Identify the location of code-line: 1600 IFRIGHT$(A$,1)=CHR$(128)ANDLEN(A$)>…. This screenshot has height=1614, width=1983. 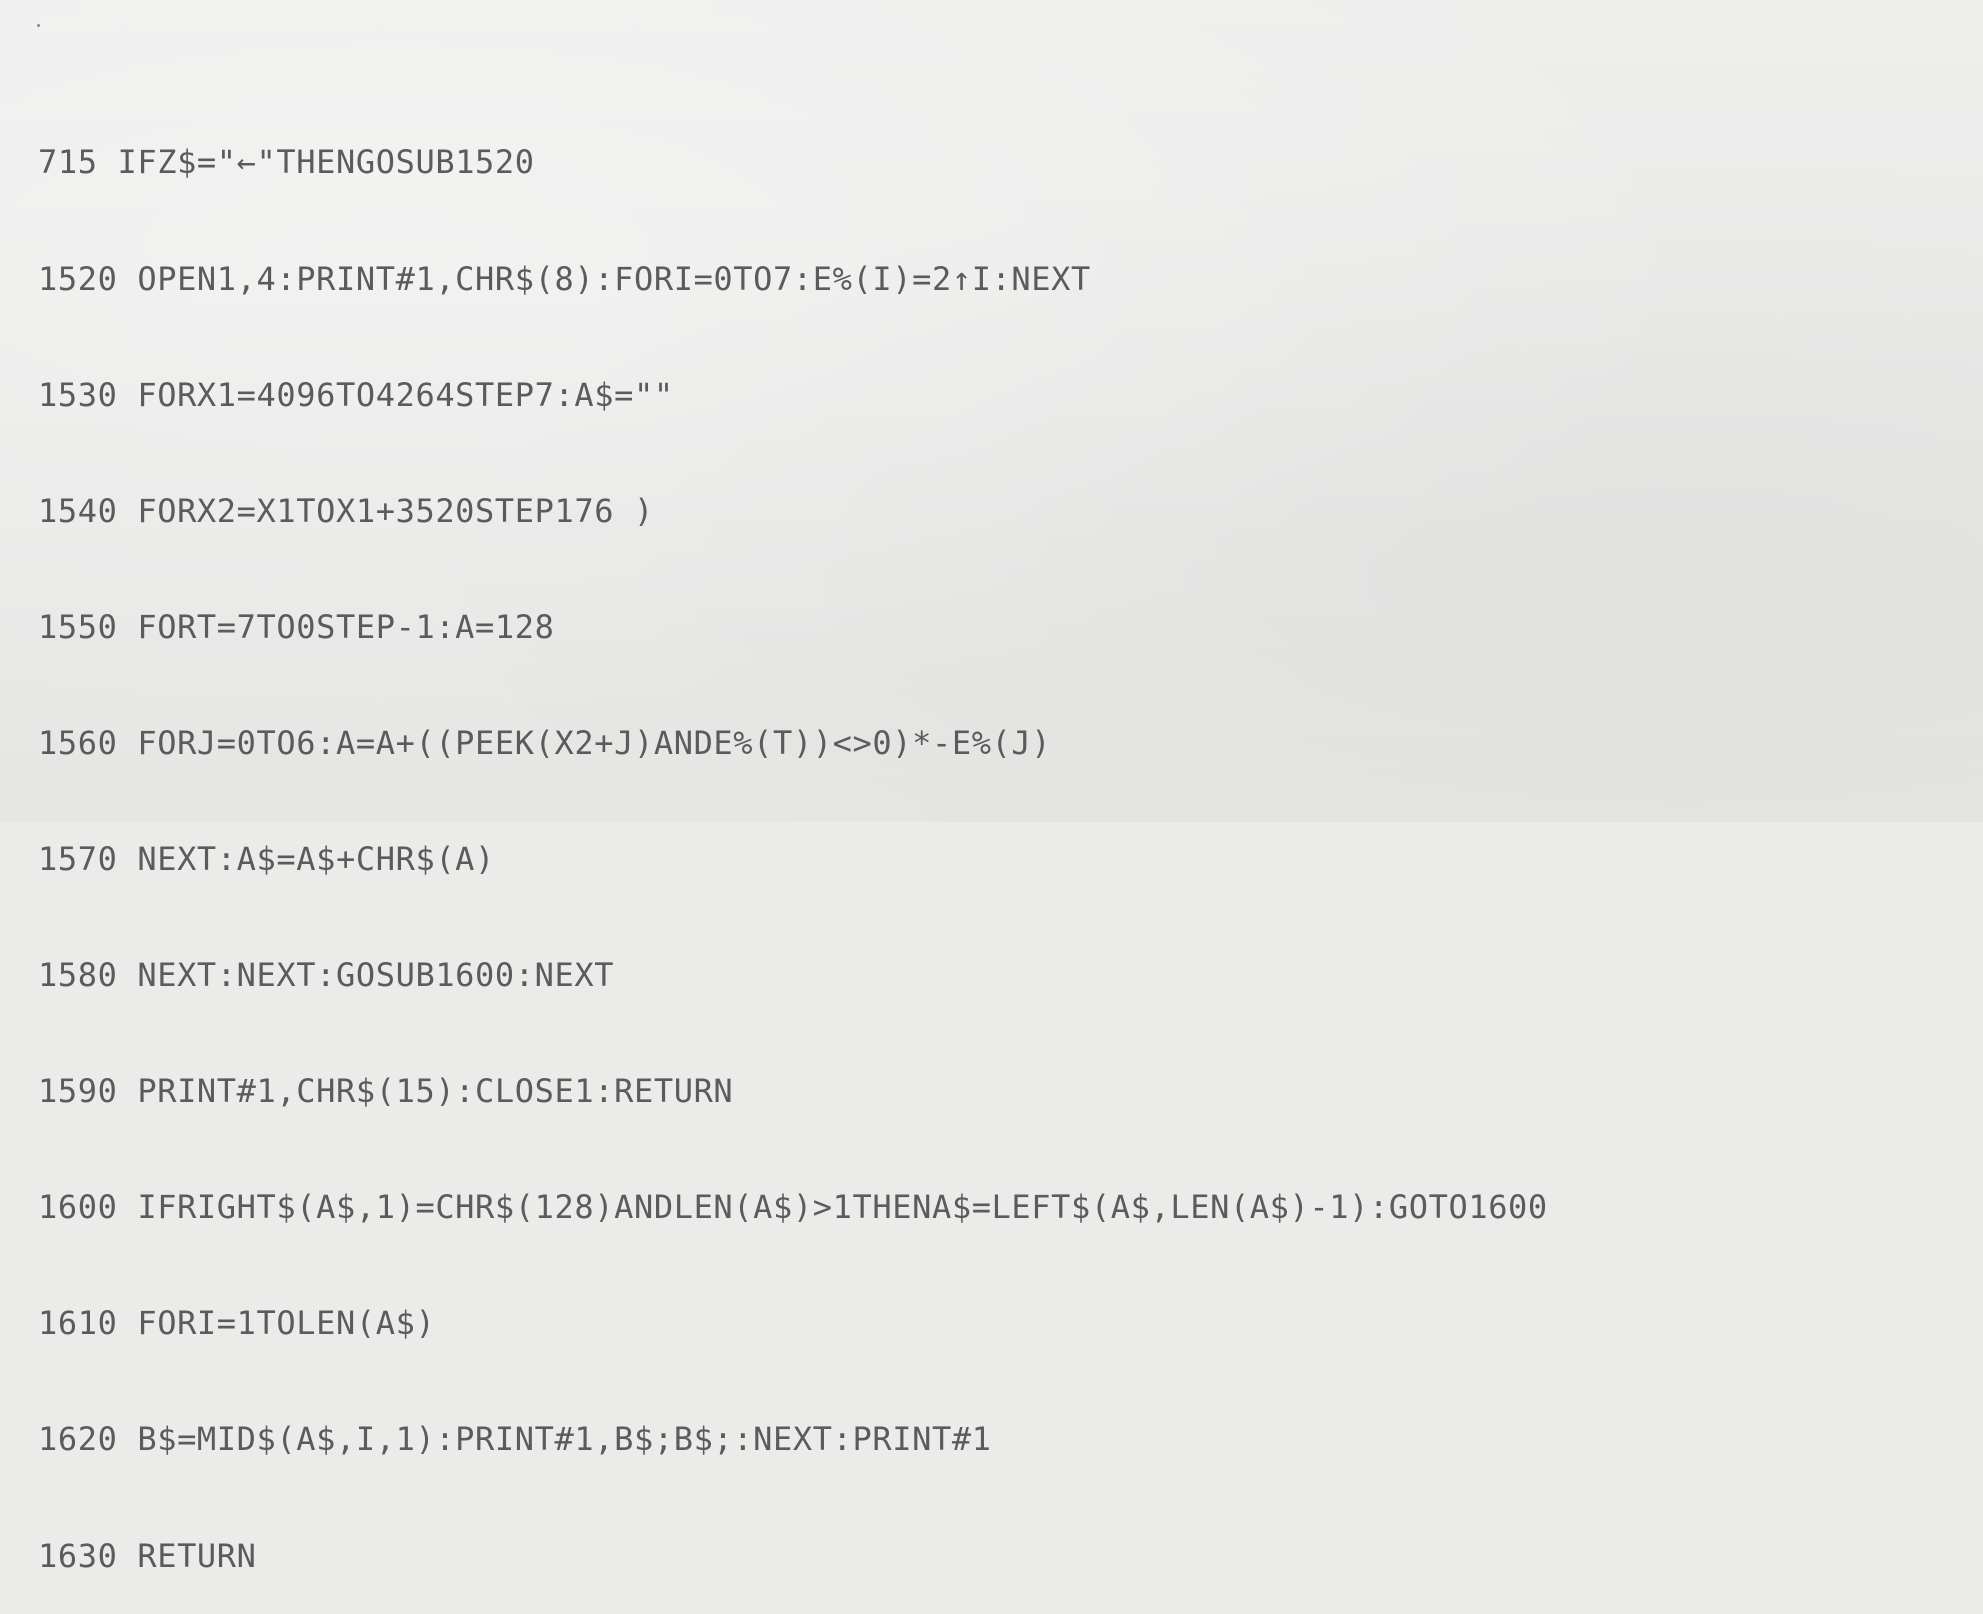
(793, 1207).